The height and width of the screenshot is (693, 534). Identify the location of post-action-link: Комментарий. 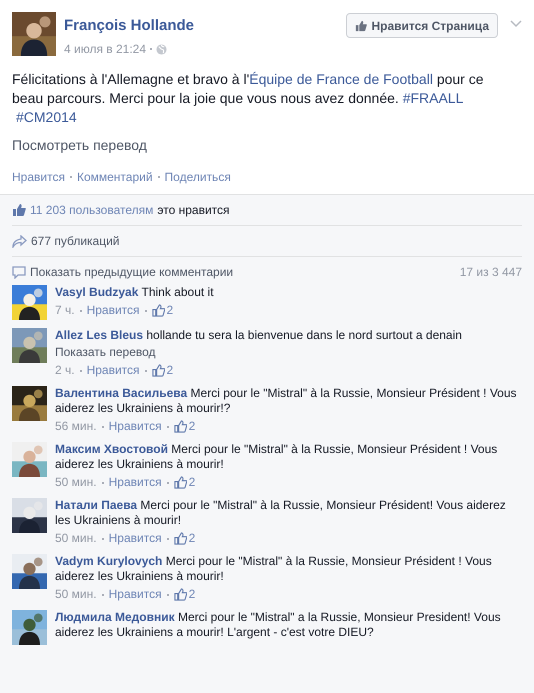
(114, 177).